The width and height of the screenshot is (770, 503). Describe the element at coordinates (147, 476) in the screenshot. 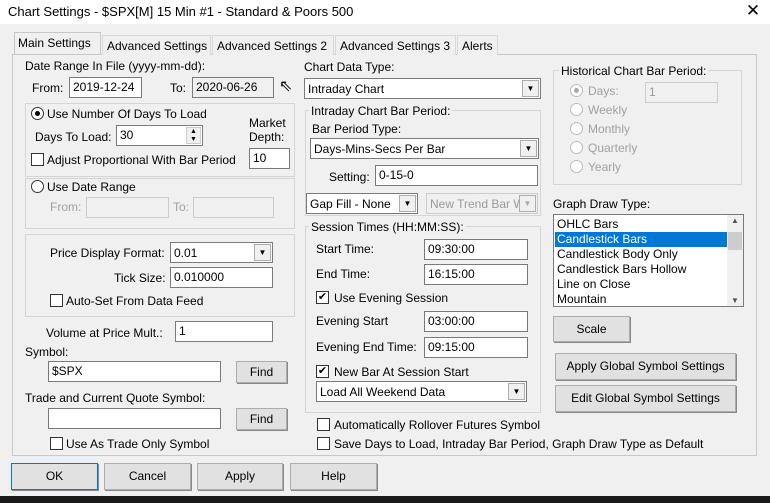

I see `cancel-button: Cancel` at that location.